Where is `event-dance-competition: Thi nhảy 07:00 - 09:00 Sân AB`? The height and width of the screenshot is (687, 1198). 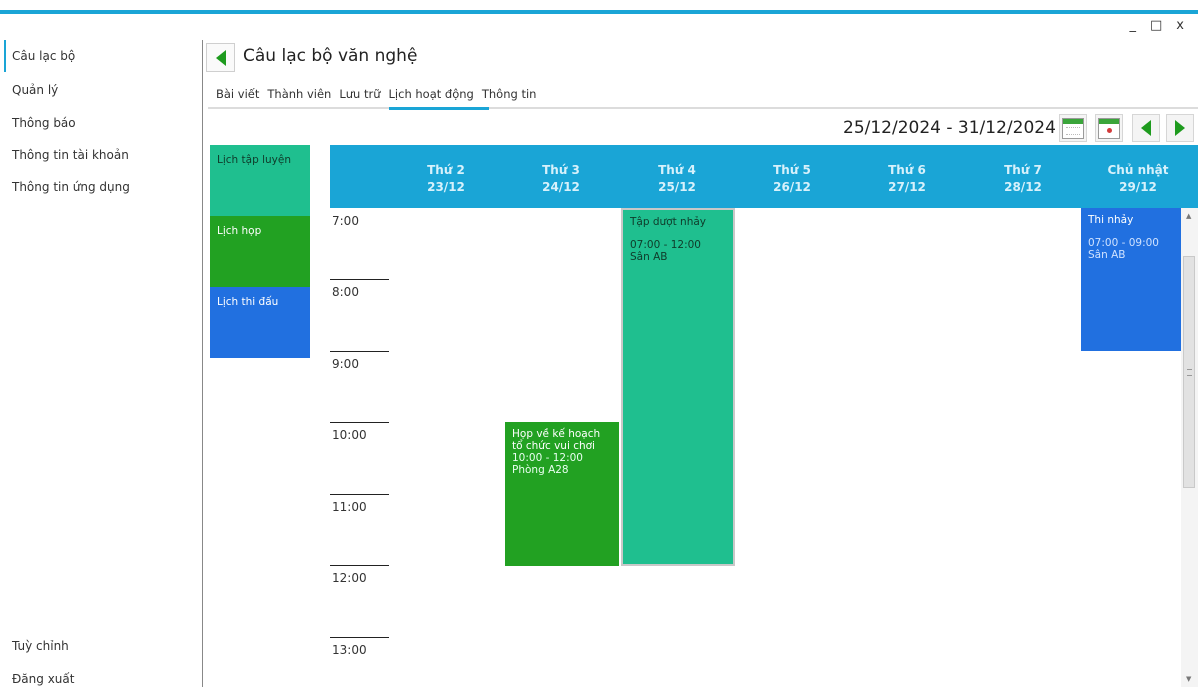 event-dance-competition: Thi nhảy 07:00 - 09:00 Sân AB is located at coordinates (1131, 279).